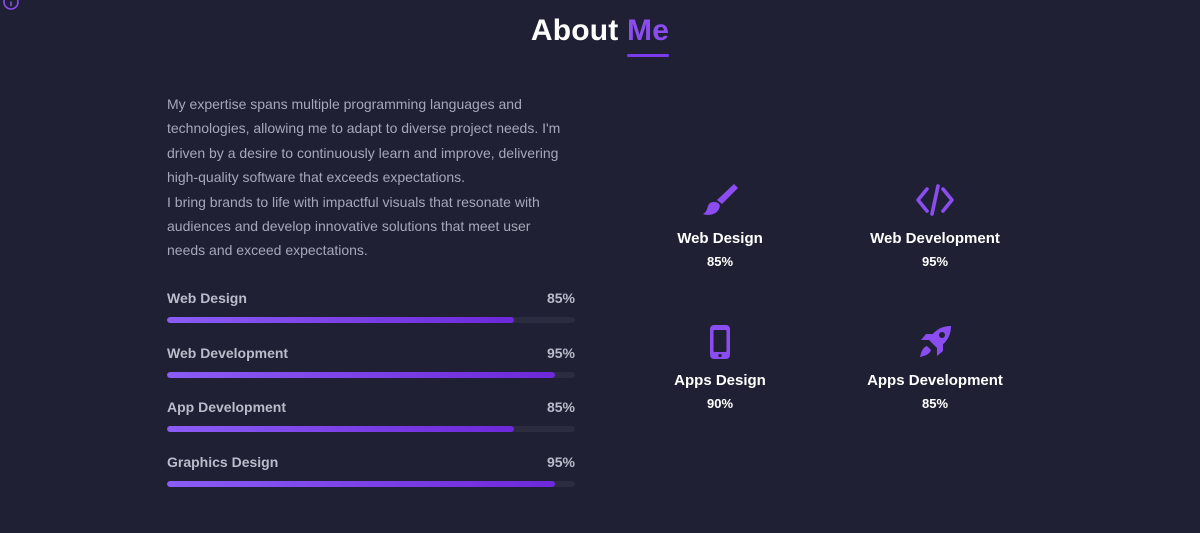 The height and width of the screenshot is (533, 1200). Describe the element at coordinates (935, 238) in the screenshot. I see `service-name: Web Development` at that location.